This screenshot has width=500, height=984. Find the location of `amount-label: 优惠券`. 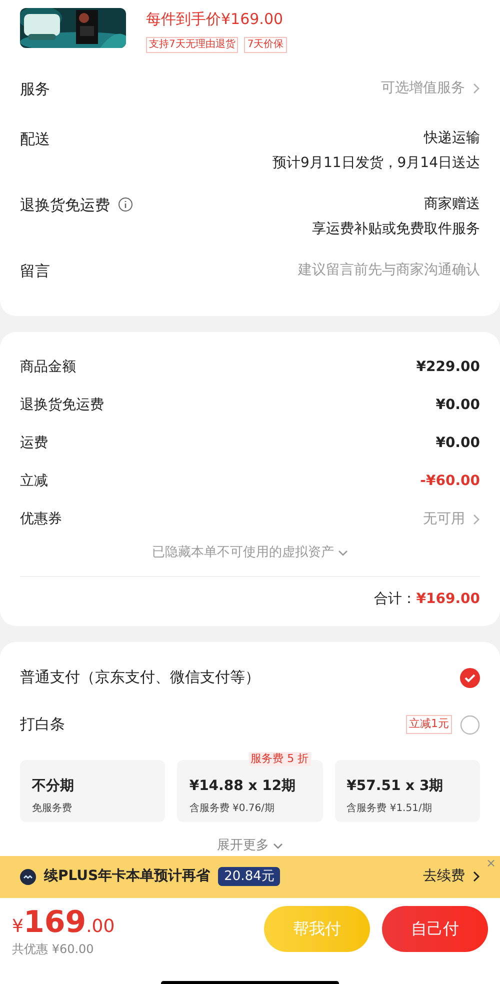

amount-label: 优惠券 is located at coordinates (41, 519).